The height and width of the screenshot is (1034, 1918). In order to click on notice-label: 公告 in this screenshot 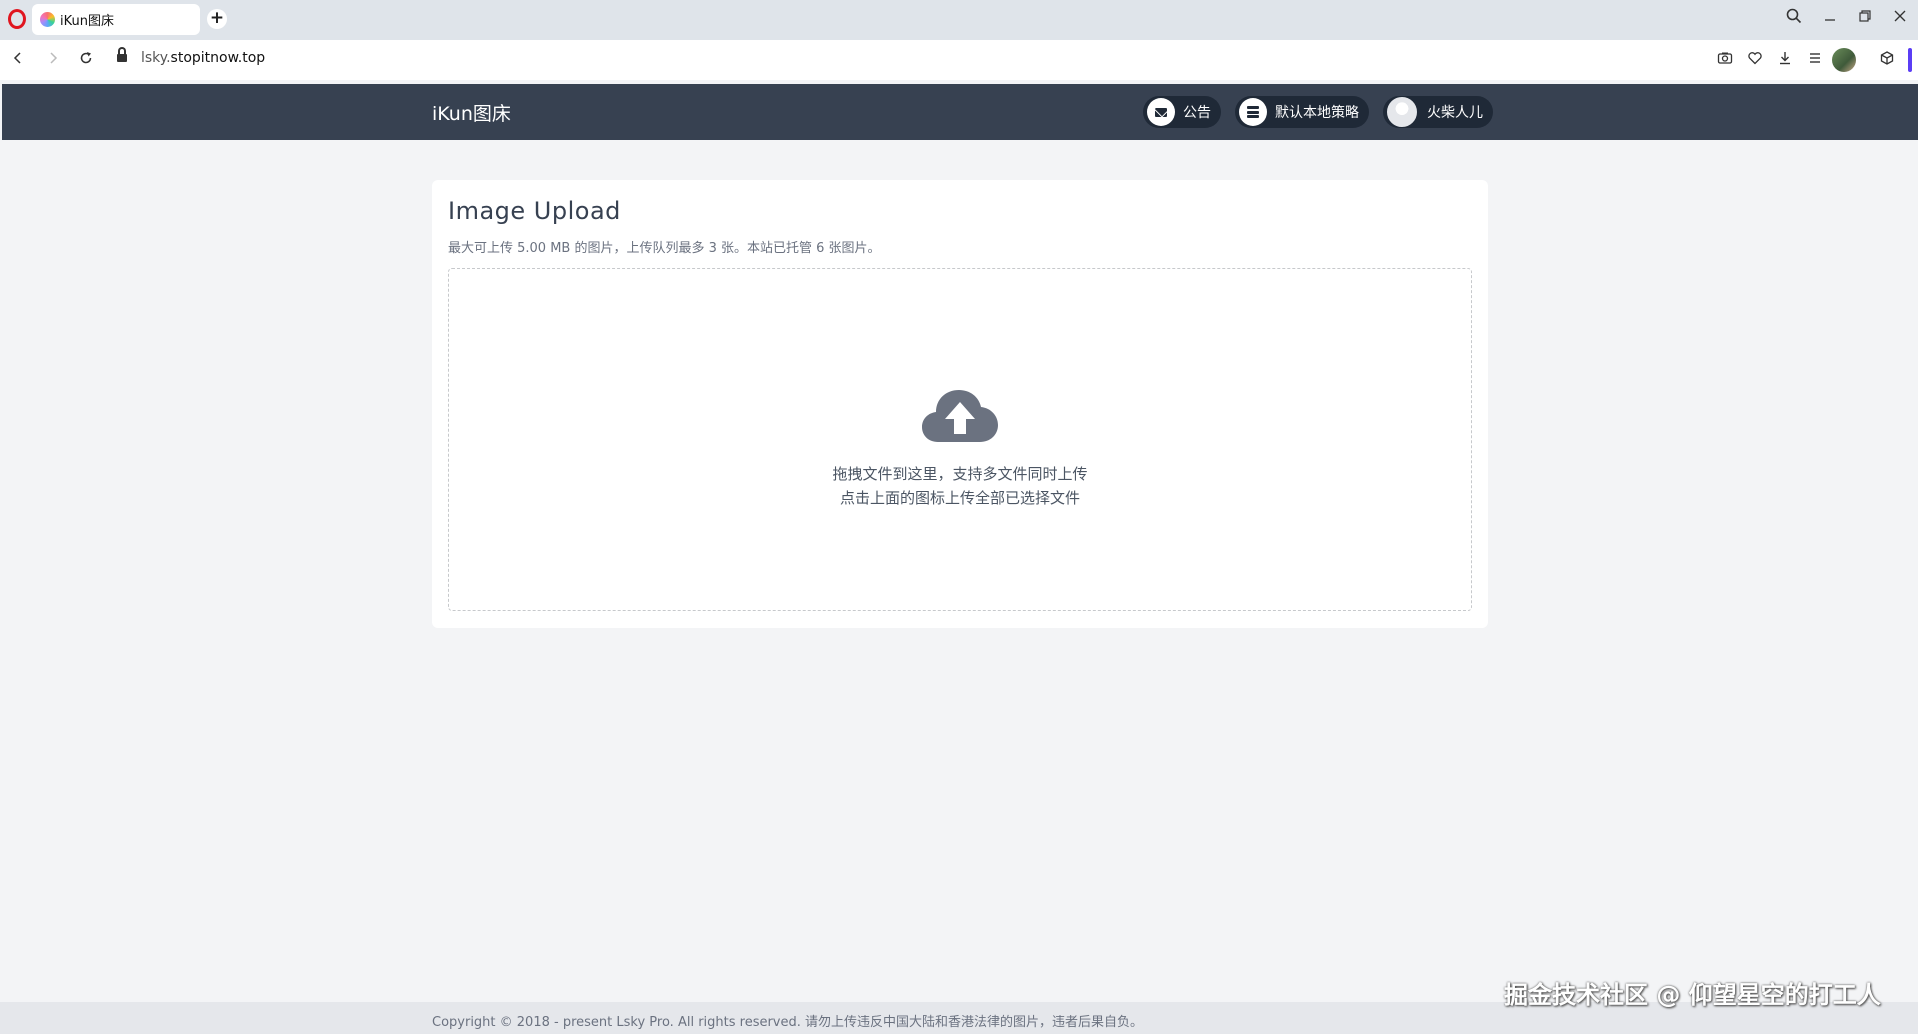, I will do `click(1197, 113)`.